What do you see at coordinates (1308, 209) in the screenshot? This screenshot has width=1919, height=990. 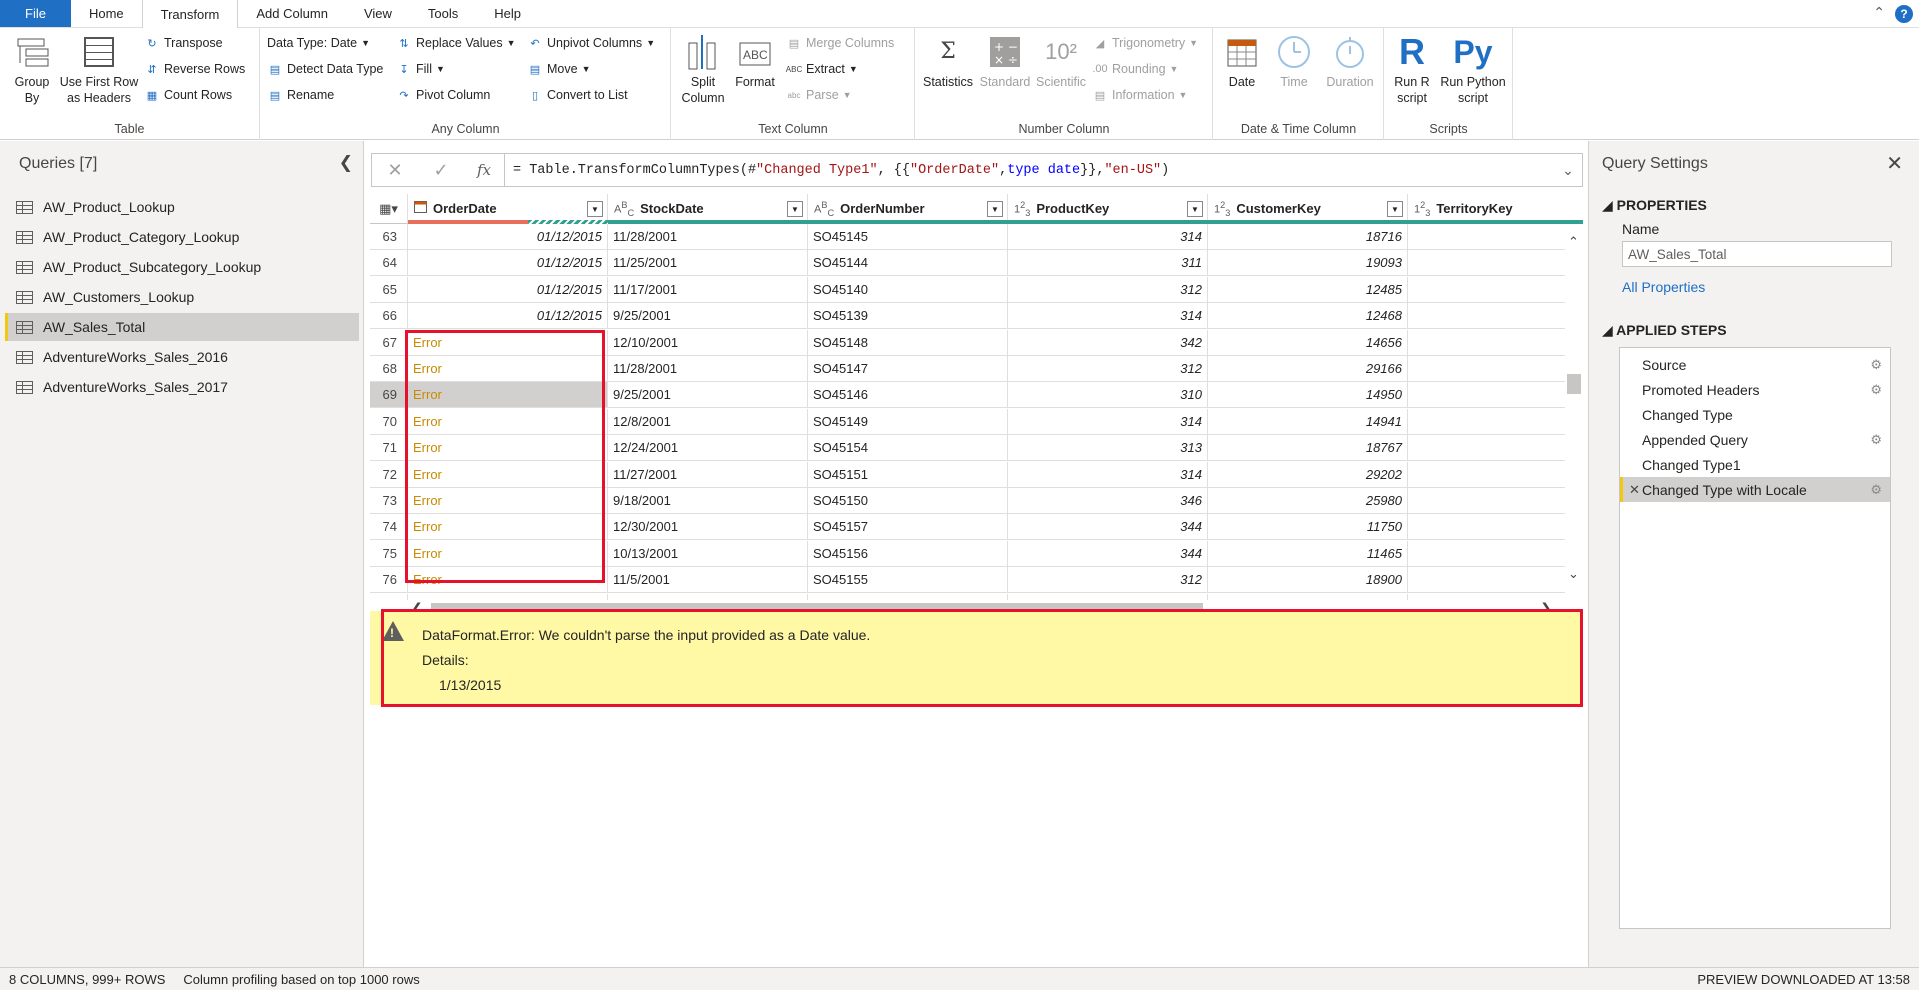 I see `column-header-customerkey: 123 CustomerKey ▼` at bounding box center [1308, 209].